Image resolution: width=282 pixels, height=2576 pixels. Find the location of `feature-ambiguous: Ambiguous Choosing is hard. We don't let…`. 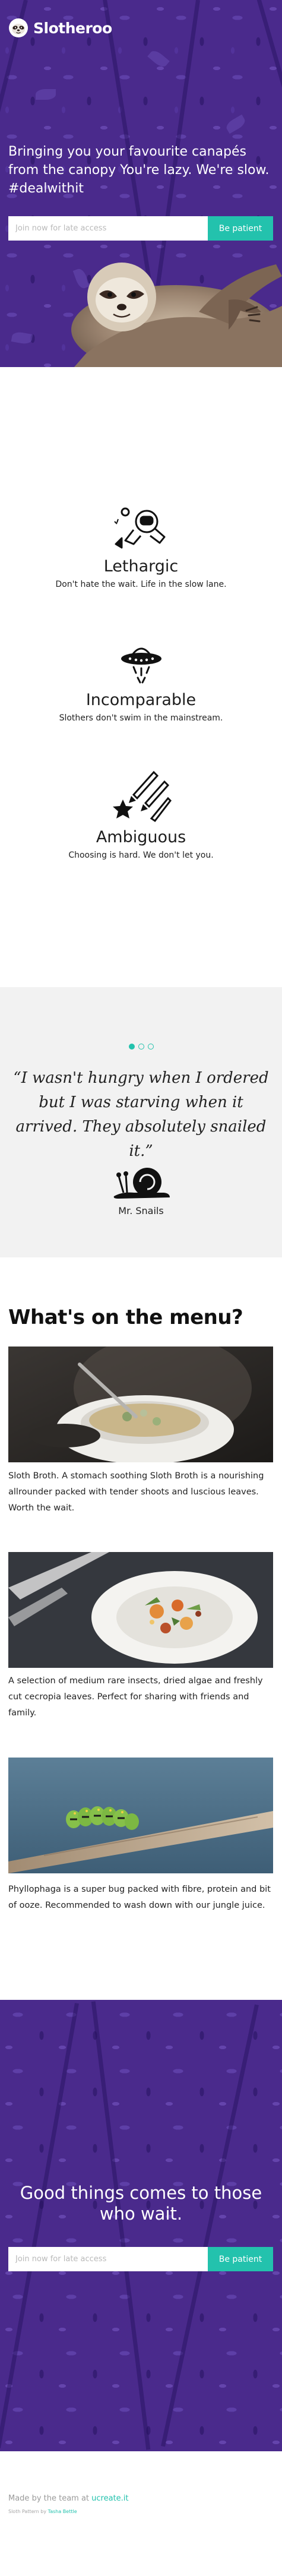

feature-ambiguous: Ambiguous Choosing is hard. We don't let… is located at coordinates (141, 812).